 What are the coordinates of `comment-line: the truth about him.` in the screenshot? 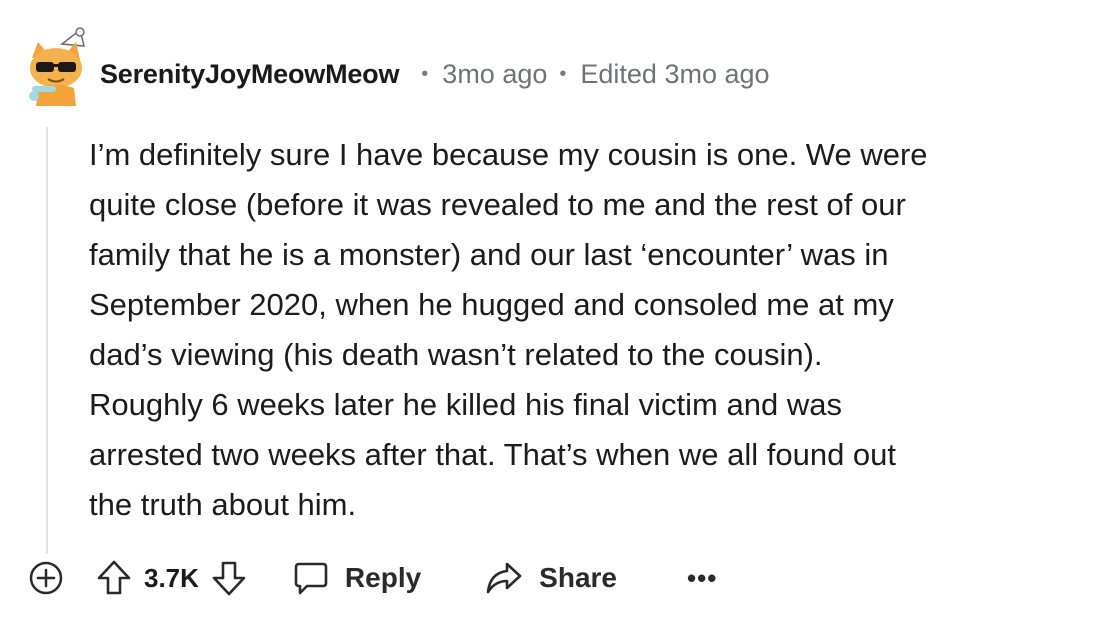 It's located at (223, 504).